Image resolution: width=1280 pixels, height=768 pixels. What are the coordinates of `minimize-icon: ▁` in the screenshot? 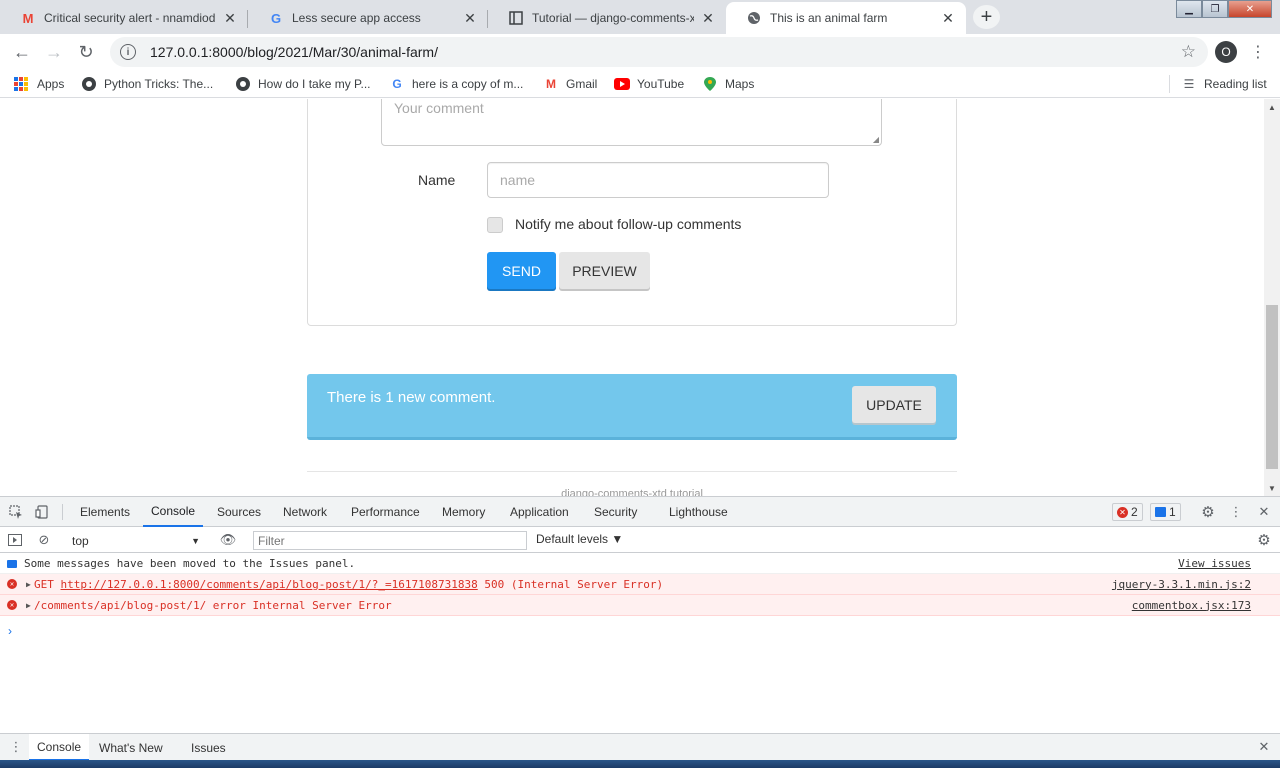 It's located at (1189, 9).